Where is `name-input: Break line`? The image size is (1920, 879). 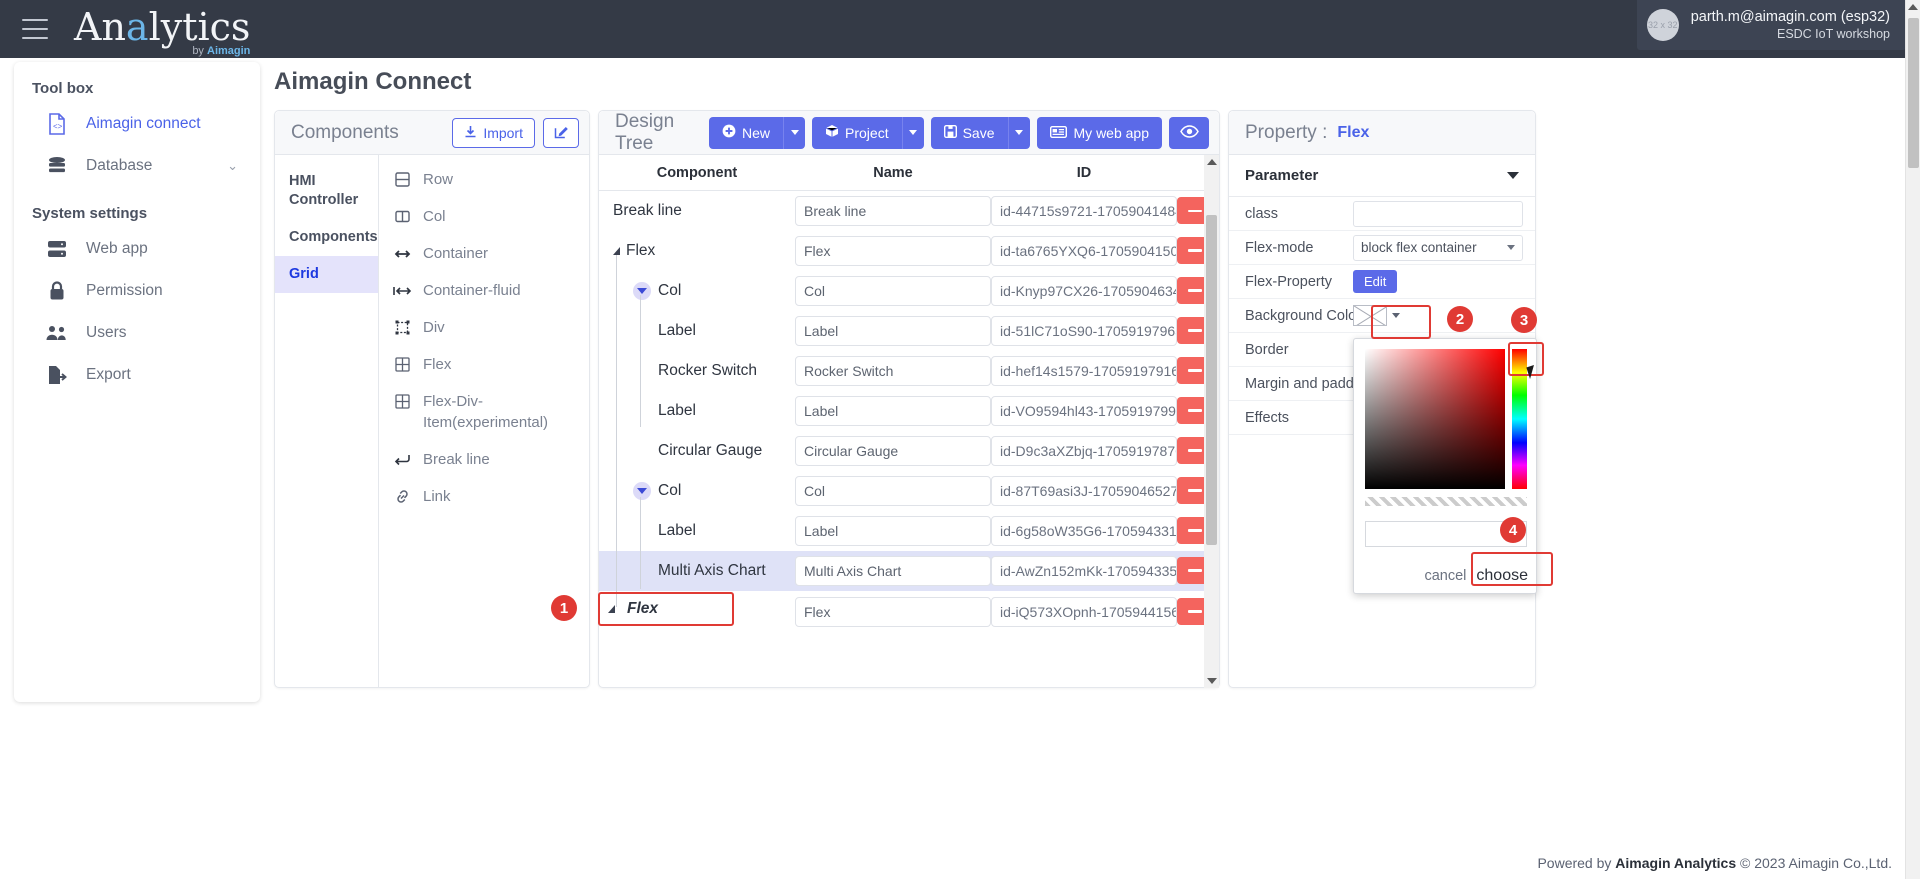 name-input: Break line is located at coordinates (893, 210).